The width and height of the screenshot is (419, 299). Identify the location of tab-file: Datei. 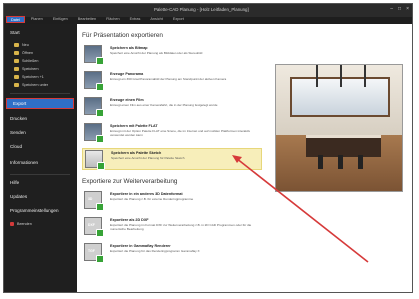
(15, 19).